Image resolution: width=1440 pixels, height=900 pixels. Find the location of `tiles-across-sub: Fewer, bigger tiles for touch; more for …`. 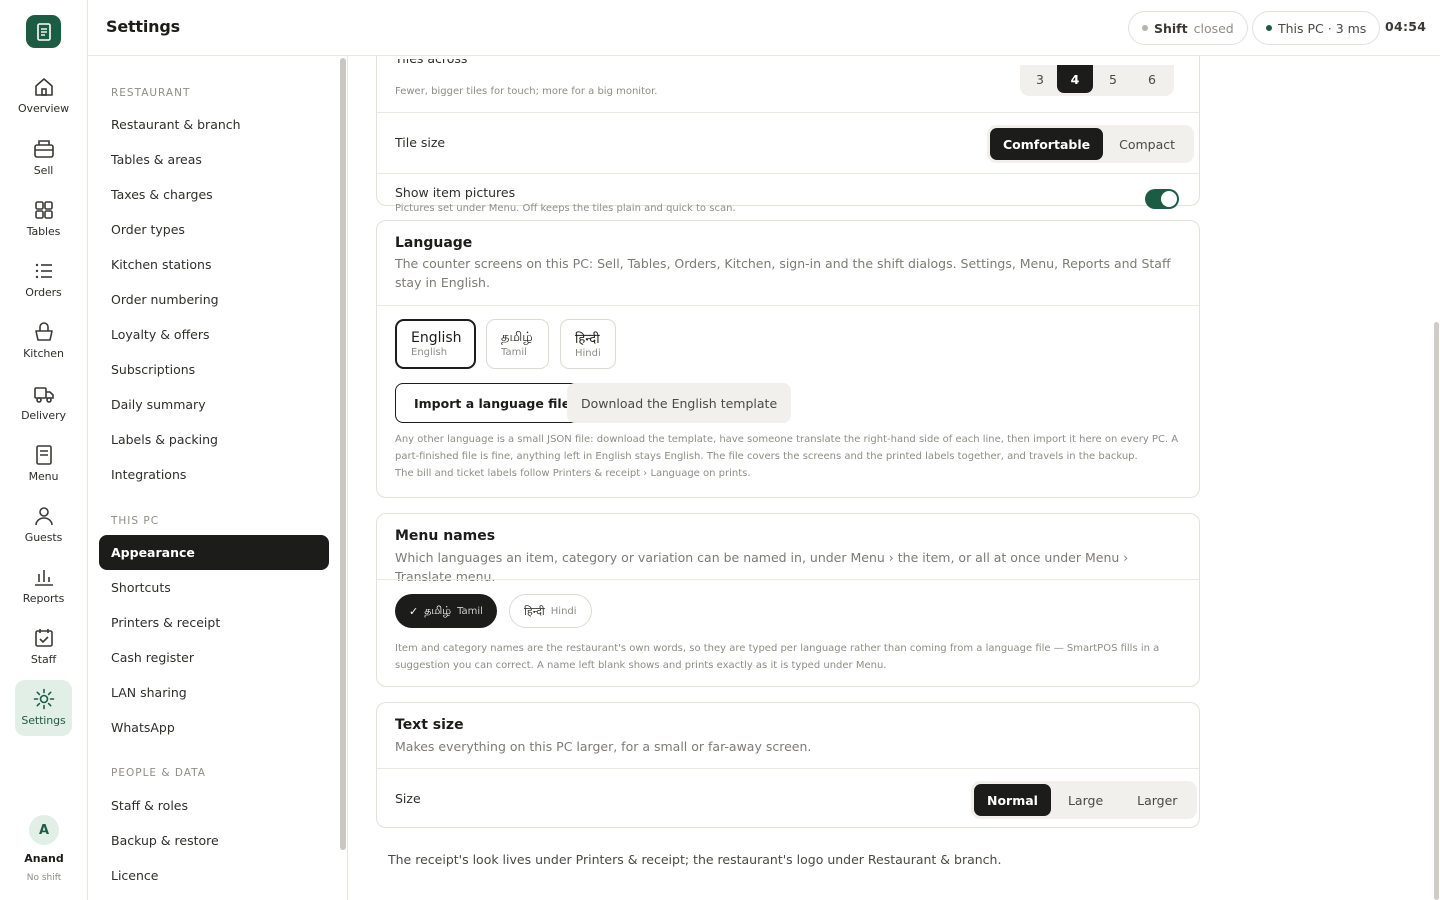

tiles-across-sub: Fewer, bigger tiles for touch; more for … is located at coordinates (526, 91).